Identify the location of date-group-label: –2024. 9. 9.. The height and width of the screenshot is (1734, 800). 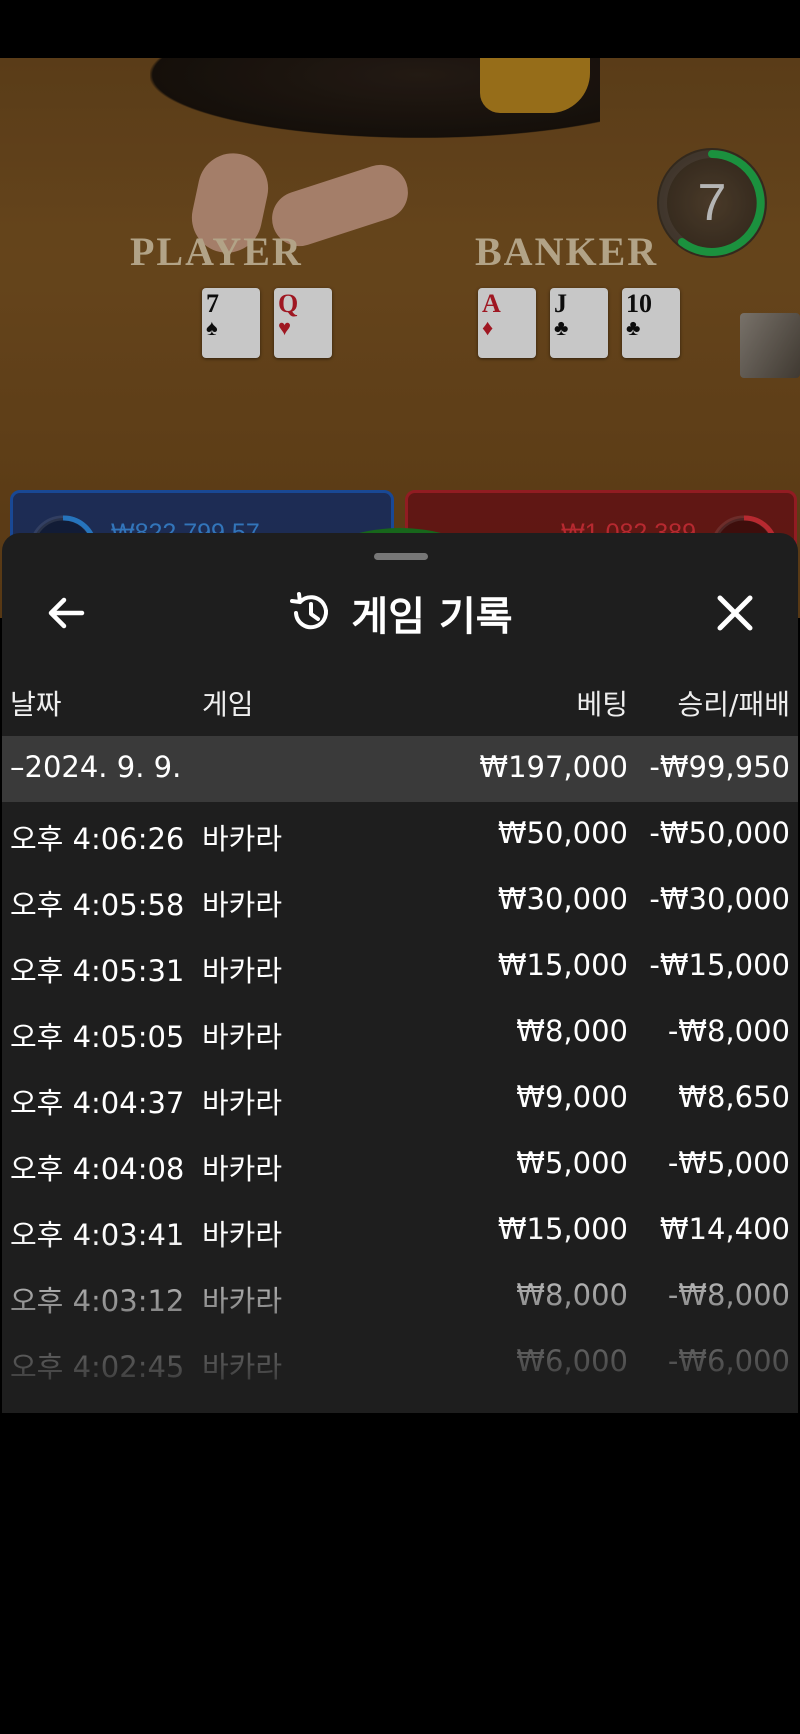
(96, 767).